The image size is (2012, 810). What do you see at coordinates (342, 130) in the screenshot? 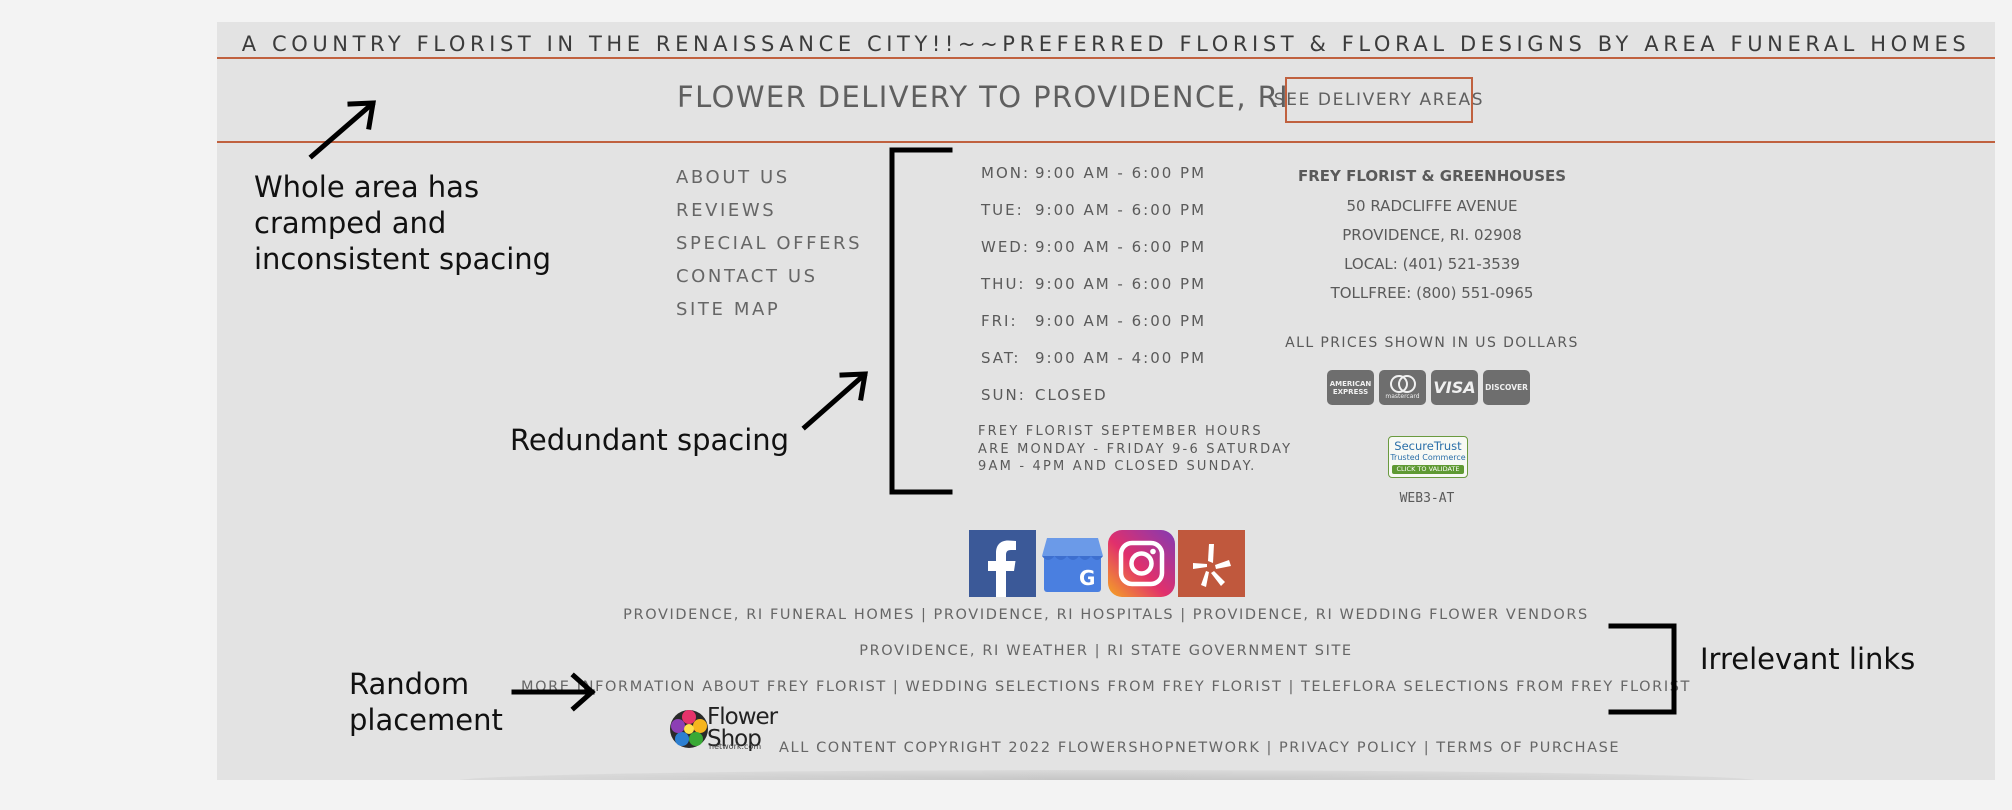
I see `annotation-arrow-spacing` at bounding box center [342, 130].